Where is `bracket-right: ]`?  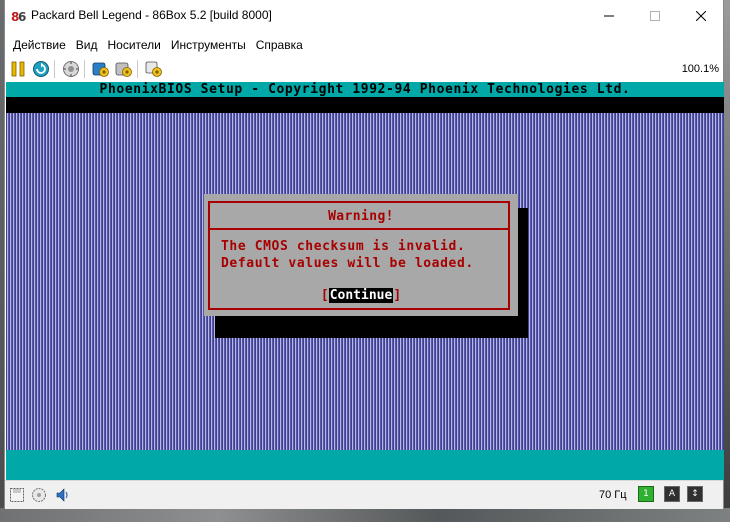
bracket-right: ] is located at coordinates (397, 295).